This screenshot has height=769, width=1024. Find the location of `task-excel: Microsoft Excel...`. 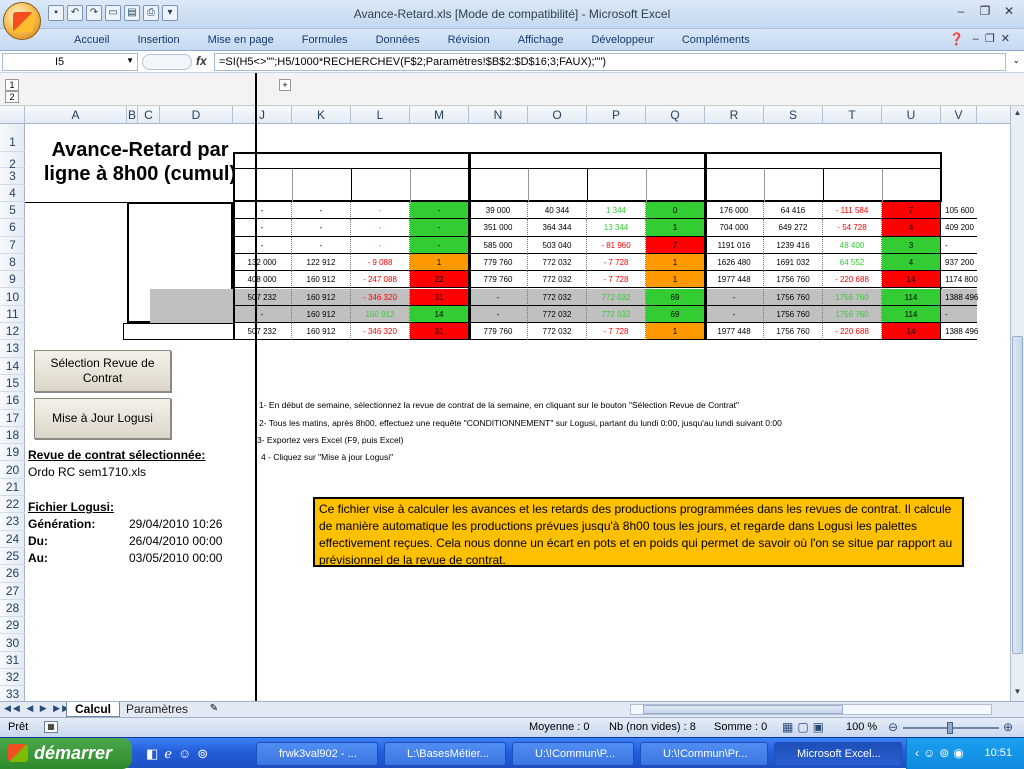

task-excel: Microsoft Excel... is located at coordinates (838, 754).